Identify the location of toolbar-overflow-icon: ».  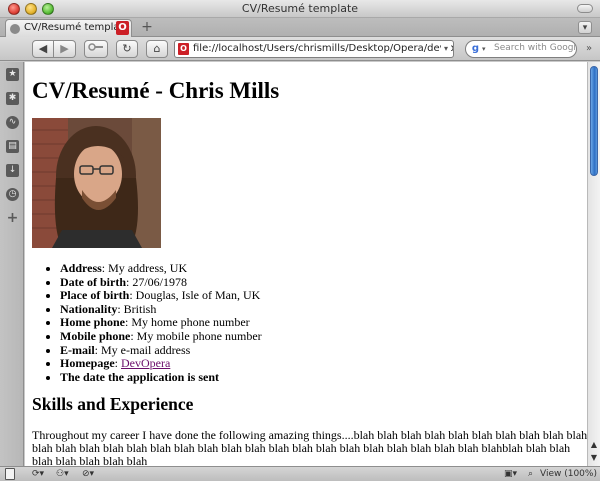
(589, 49).